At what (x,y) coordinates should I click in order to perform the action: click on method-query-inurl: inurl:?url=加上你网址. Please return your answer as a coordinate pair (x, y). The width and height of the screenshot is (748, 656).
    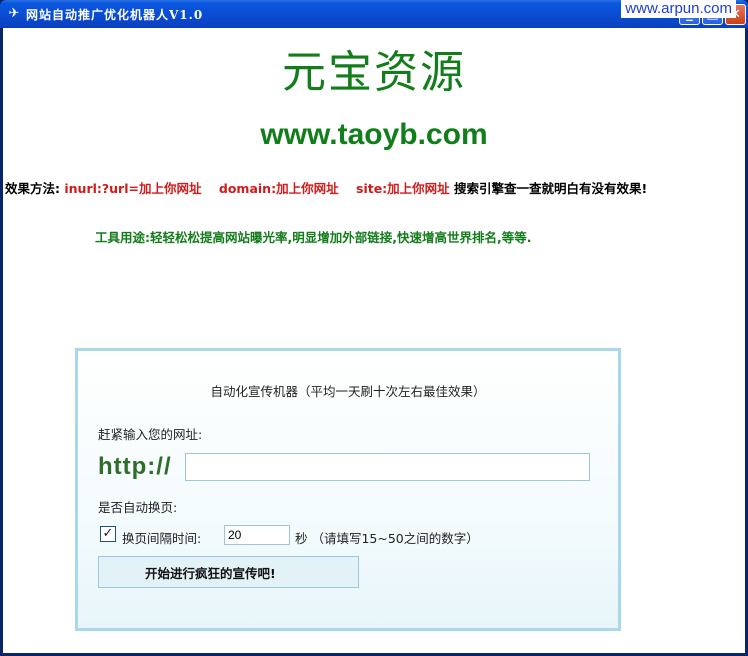
    Looking at the image, I should click on (133, 188).